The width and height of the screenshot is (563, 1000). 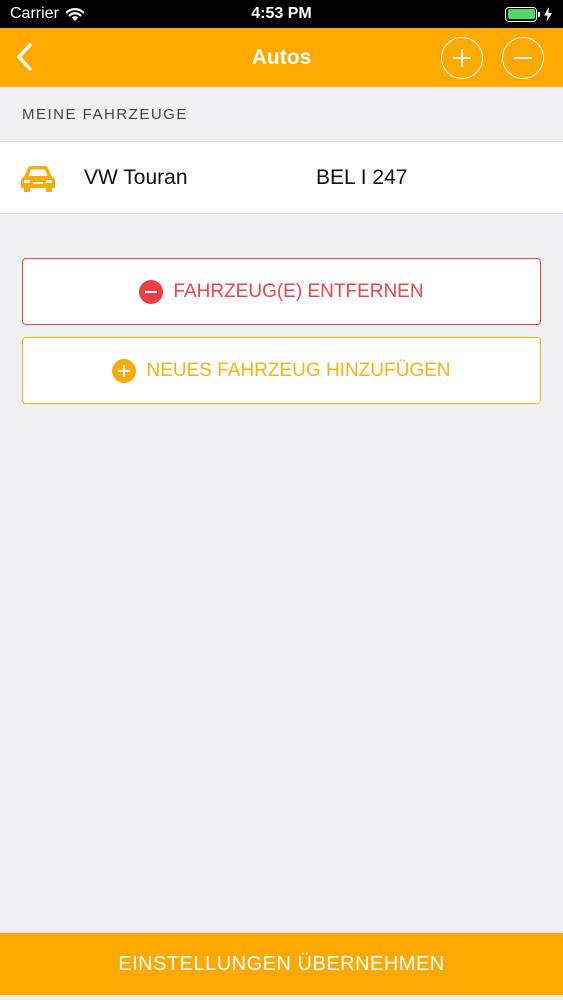 I want to click on apply-settings-button: EINSTELLUNGEN ÜBERNEHMEN, so click(x=281, y=964).